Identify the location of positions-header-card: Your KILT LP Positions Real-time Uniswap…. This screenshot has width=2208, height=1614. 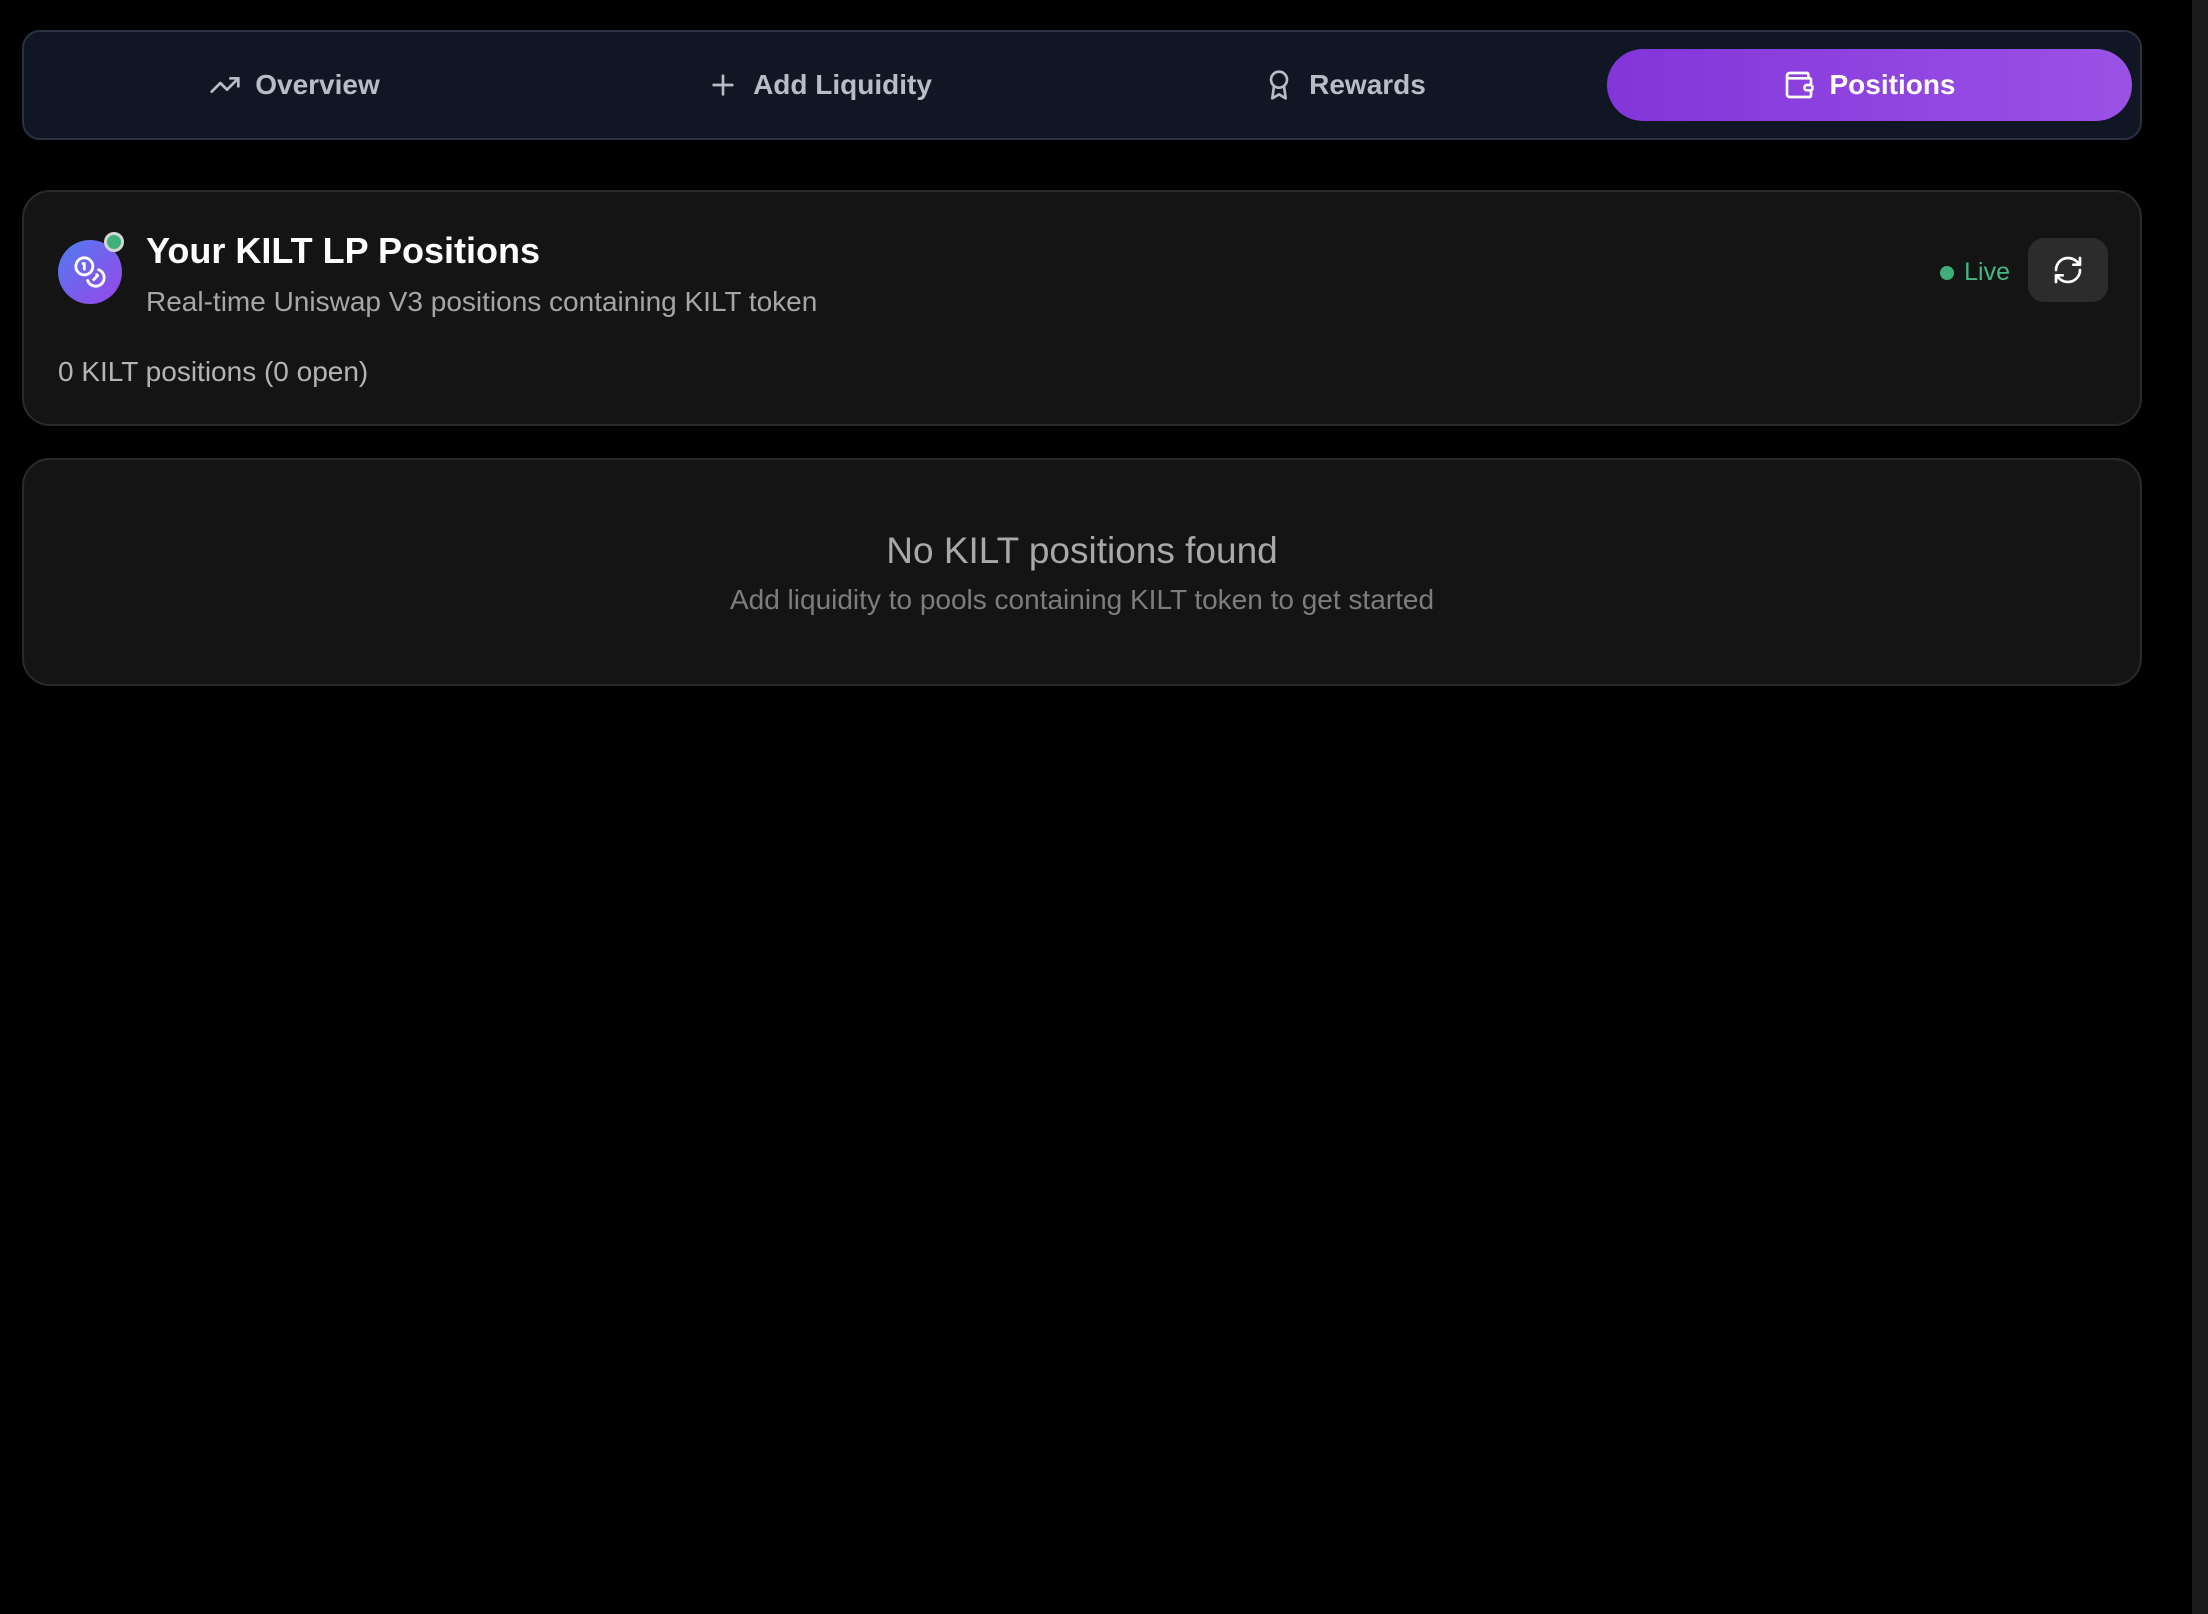
(1082, 308).